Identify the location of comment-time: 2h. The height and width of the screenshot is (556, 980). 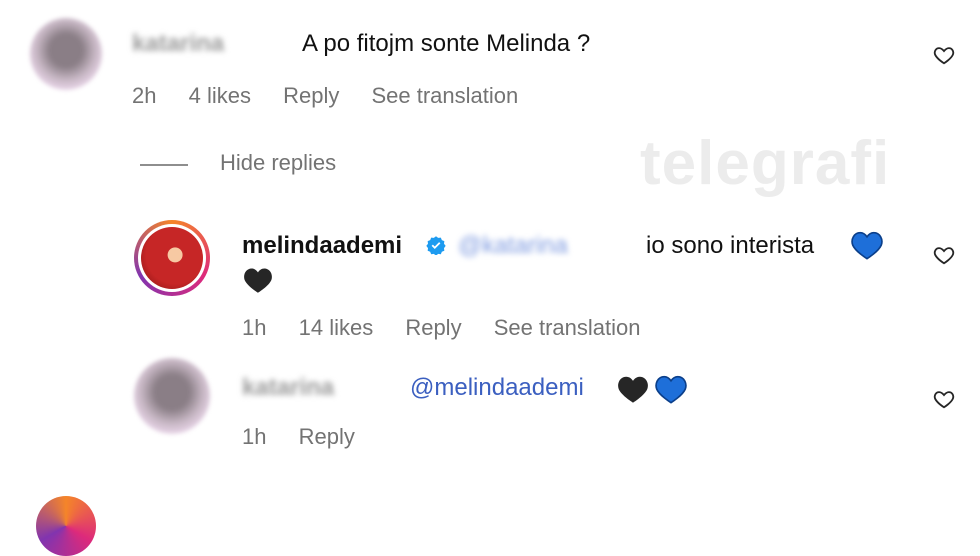
(144, 95).